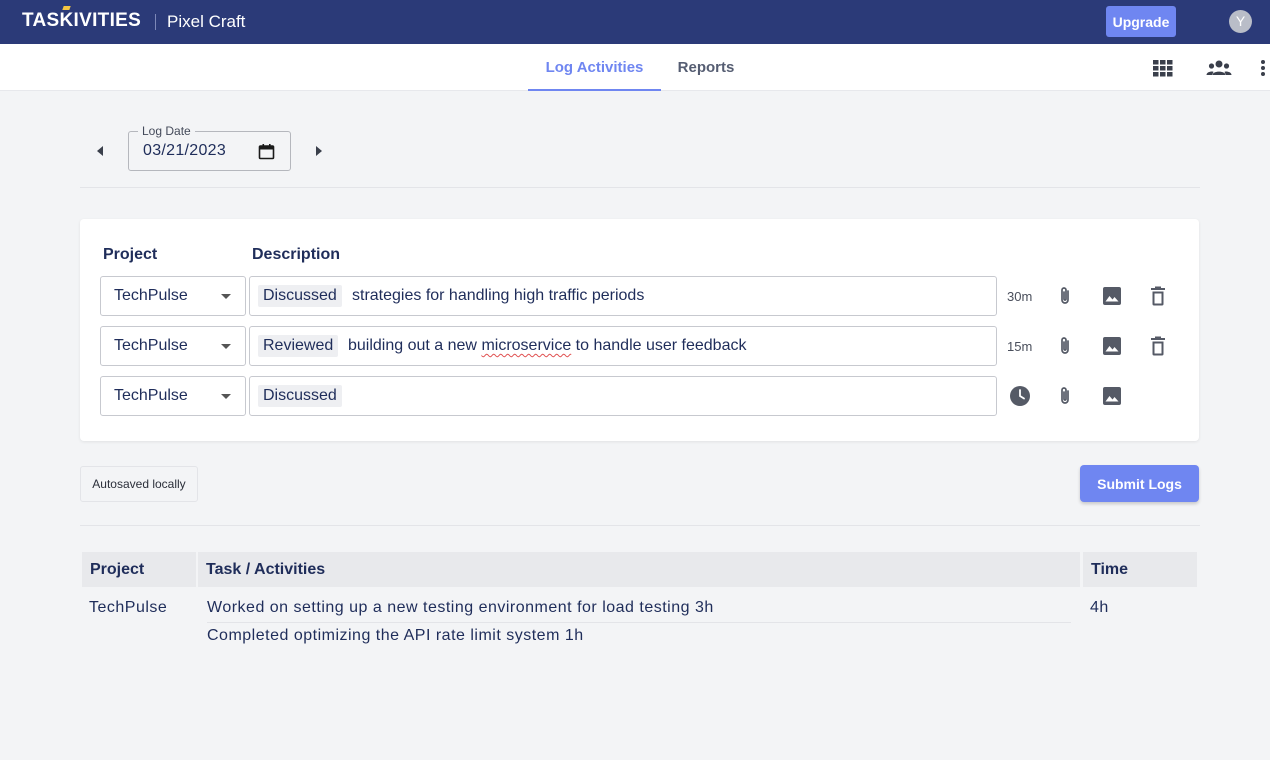 This screenshot has width=1270, height=760. I want to click on next-day-icon, so click(319, 151).